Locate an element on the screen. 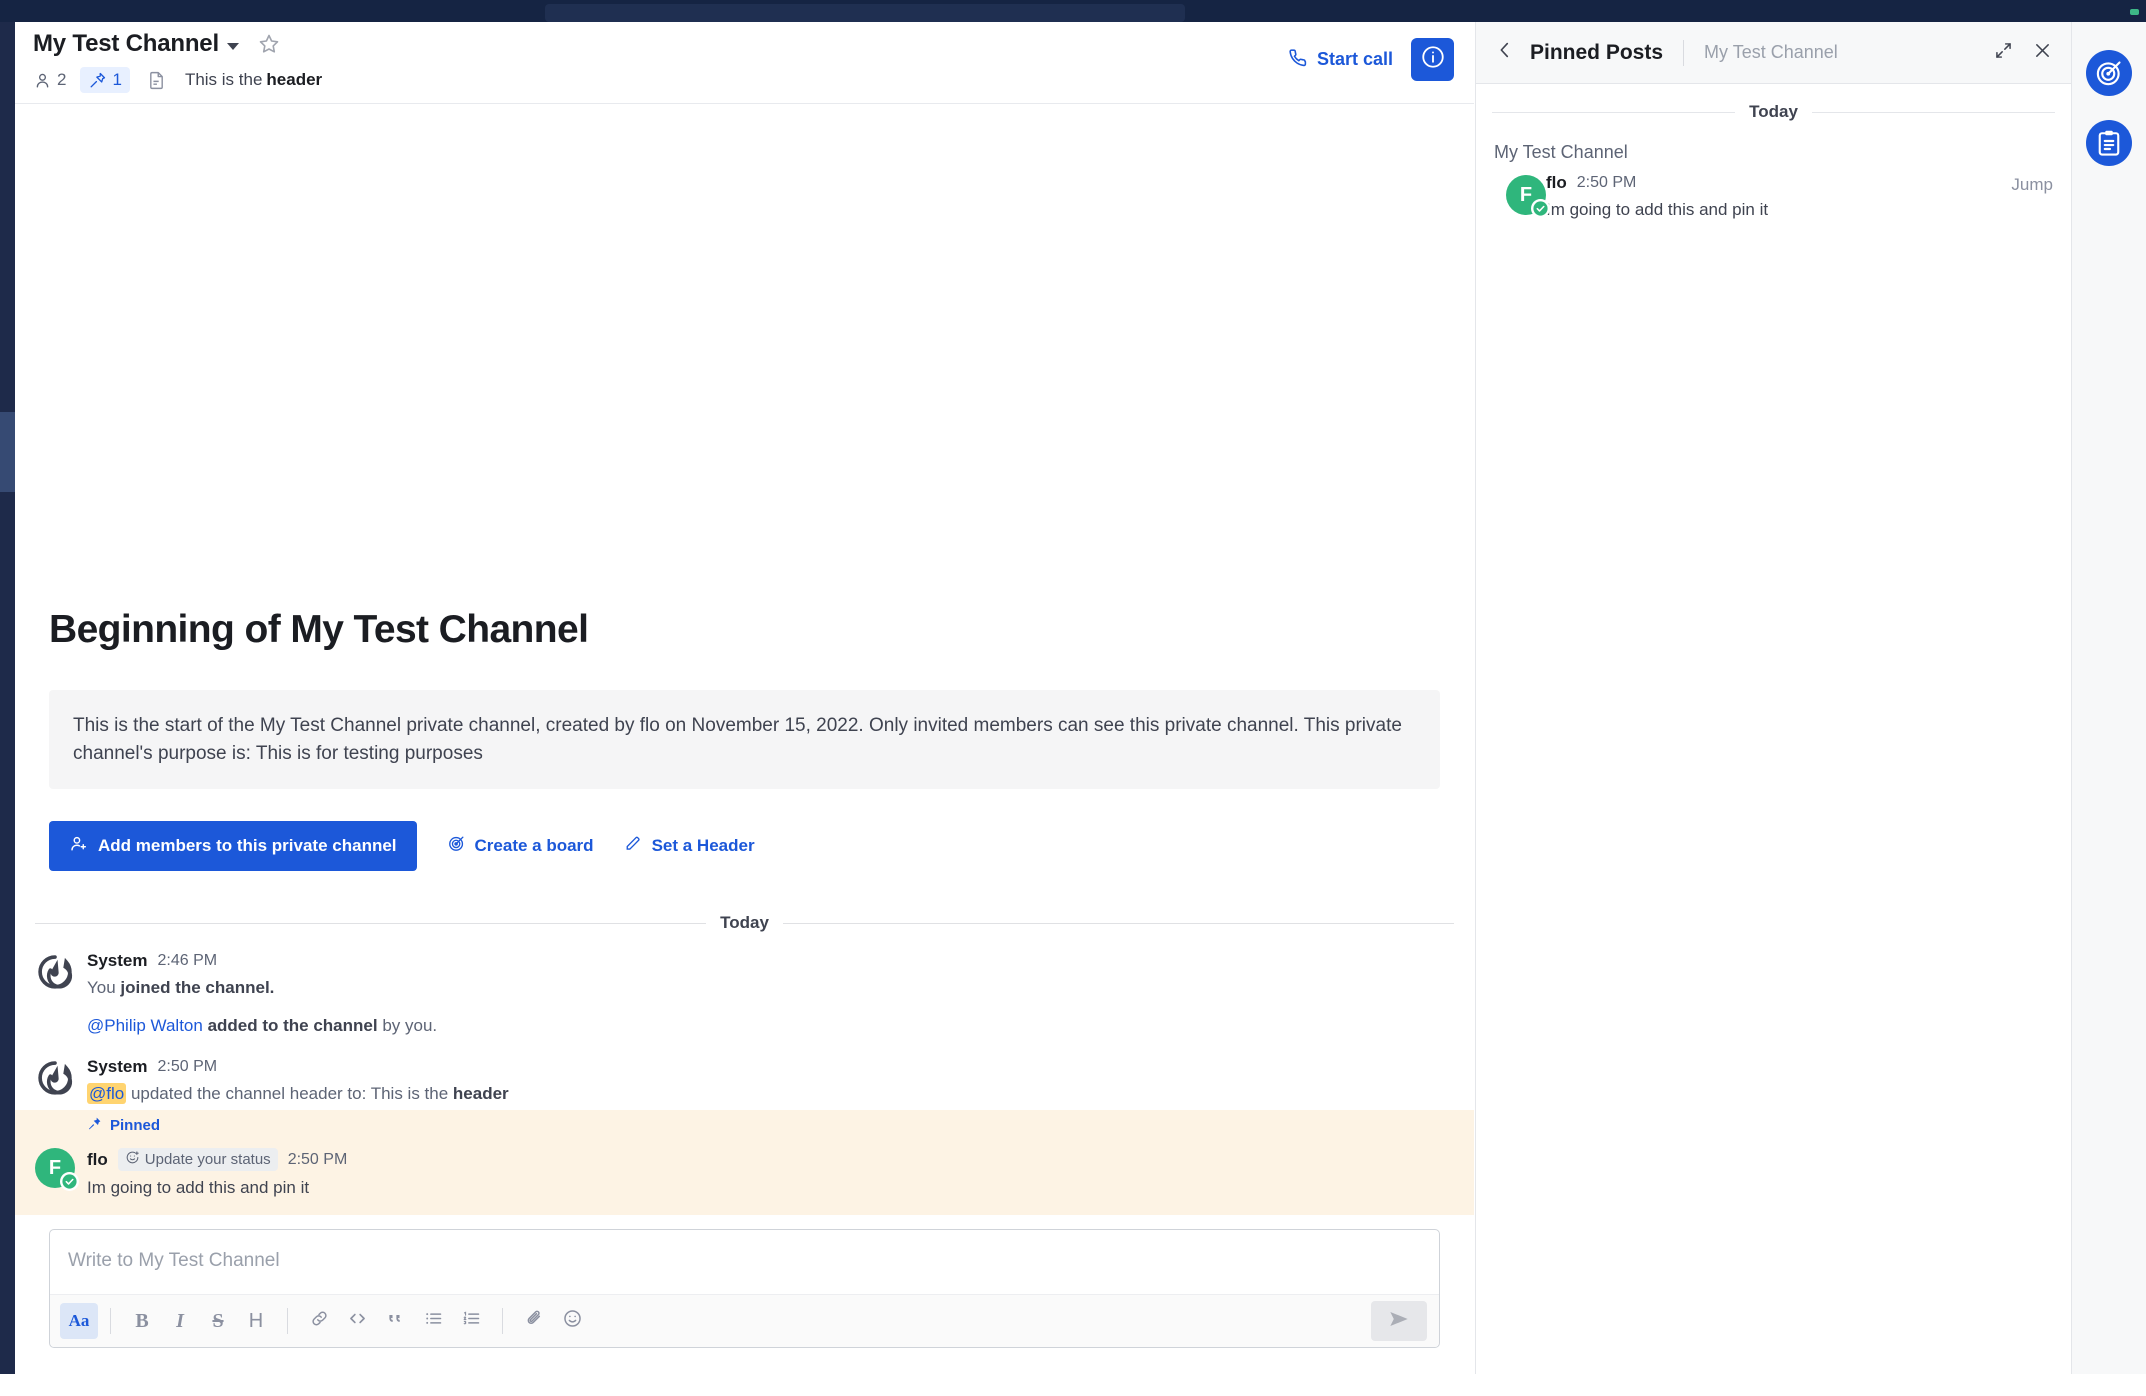 The width and height of the screenshot is (2146, 1396). rhs-post-author: flo is located at coordinates (1556, 183).